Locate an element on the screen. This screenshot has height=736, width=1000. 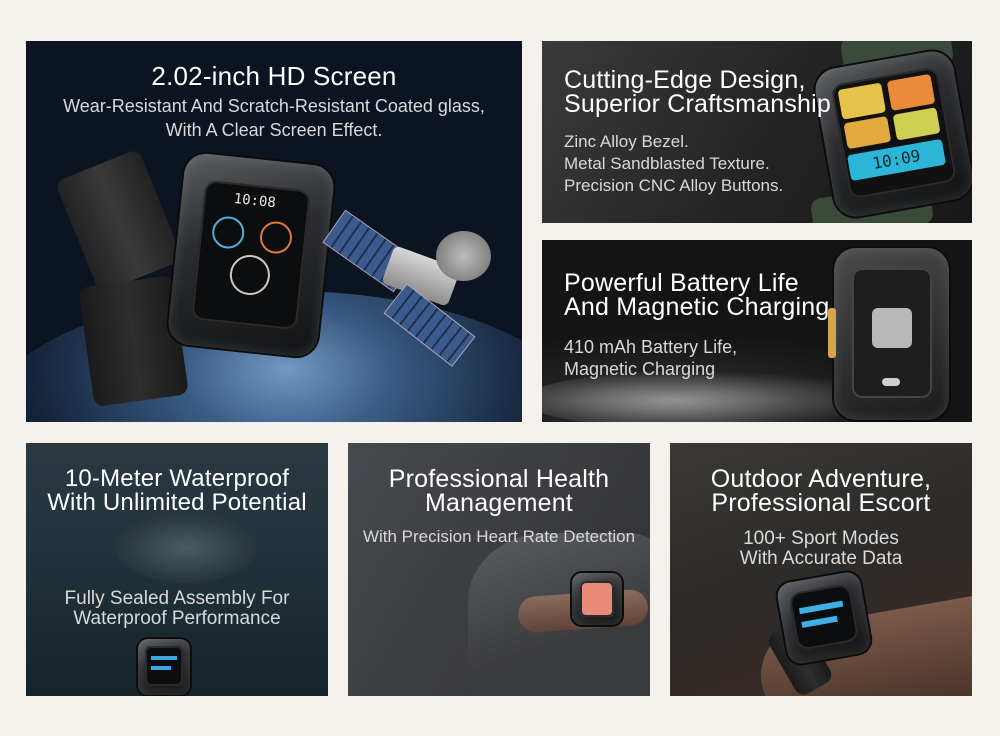
panel-title-line: Superior Craftsmanship is located at coordinates (698, 104).